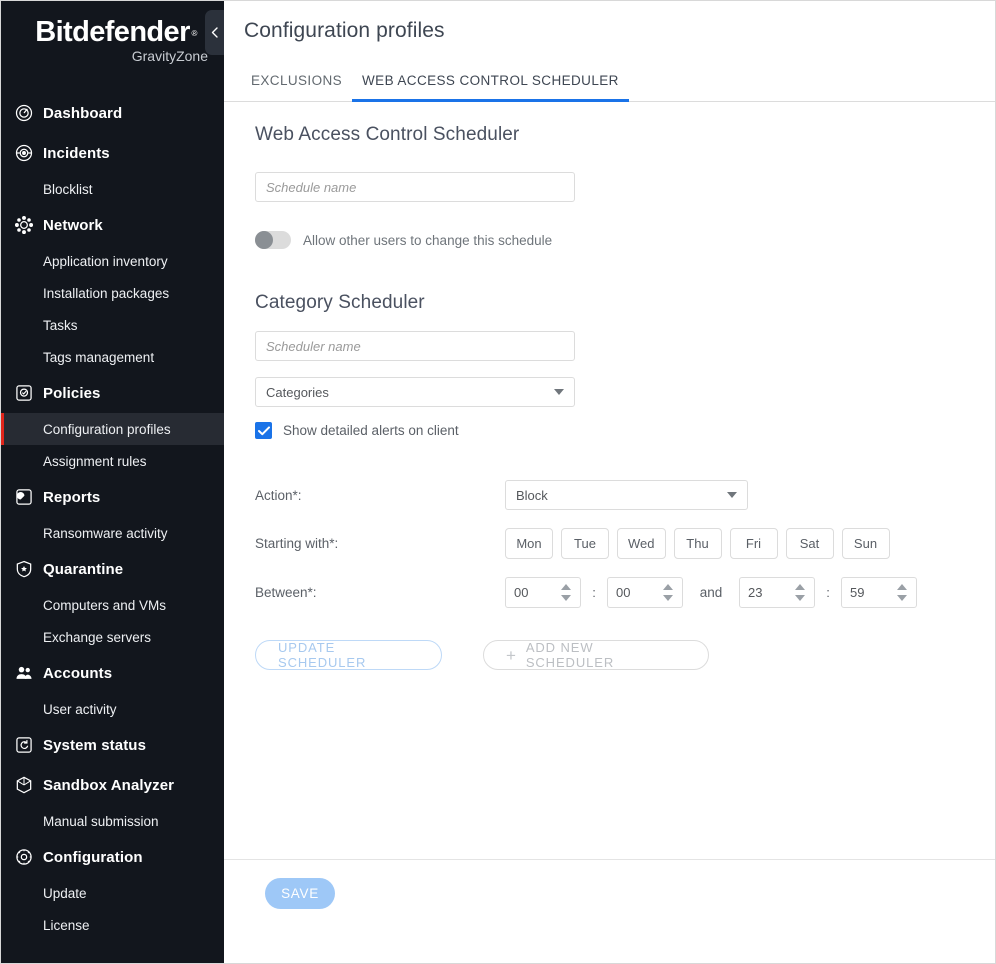 The width and height of the screenshot is (996, 964). What do you see at coordinates (753, 543) in the screenshot?
I see `day-button-fri: Fri` at bounding box center [753, 543].